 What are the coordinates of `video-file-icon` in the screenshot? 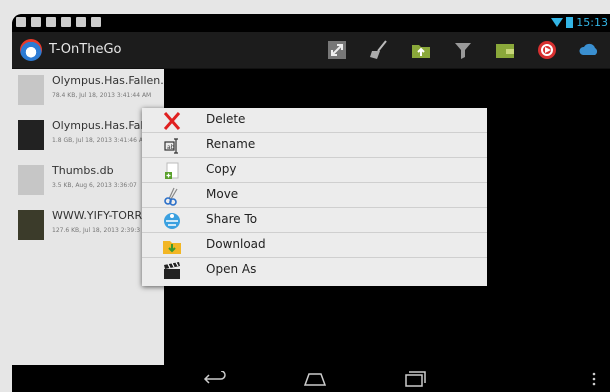 It's located at (31, 135).